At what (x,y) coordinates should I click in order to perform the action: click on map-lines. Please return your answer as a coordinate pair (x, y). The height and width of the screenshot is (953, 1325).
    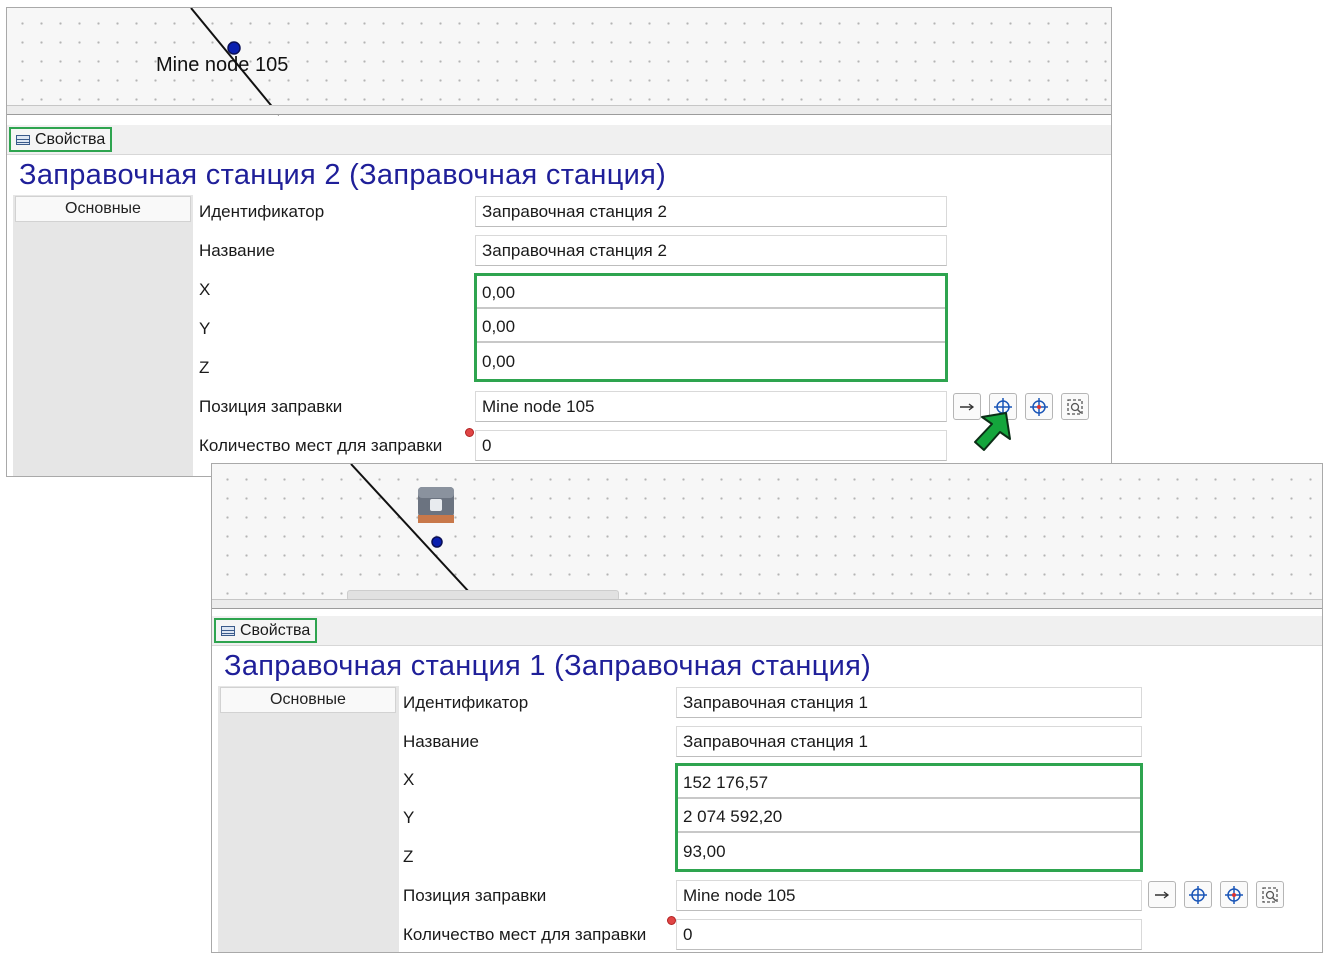
    Looking at the image, I should click on (416, 535).